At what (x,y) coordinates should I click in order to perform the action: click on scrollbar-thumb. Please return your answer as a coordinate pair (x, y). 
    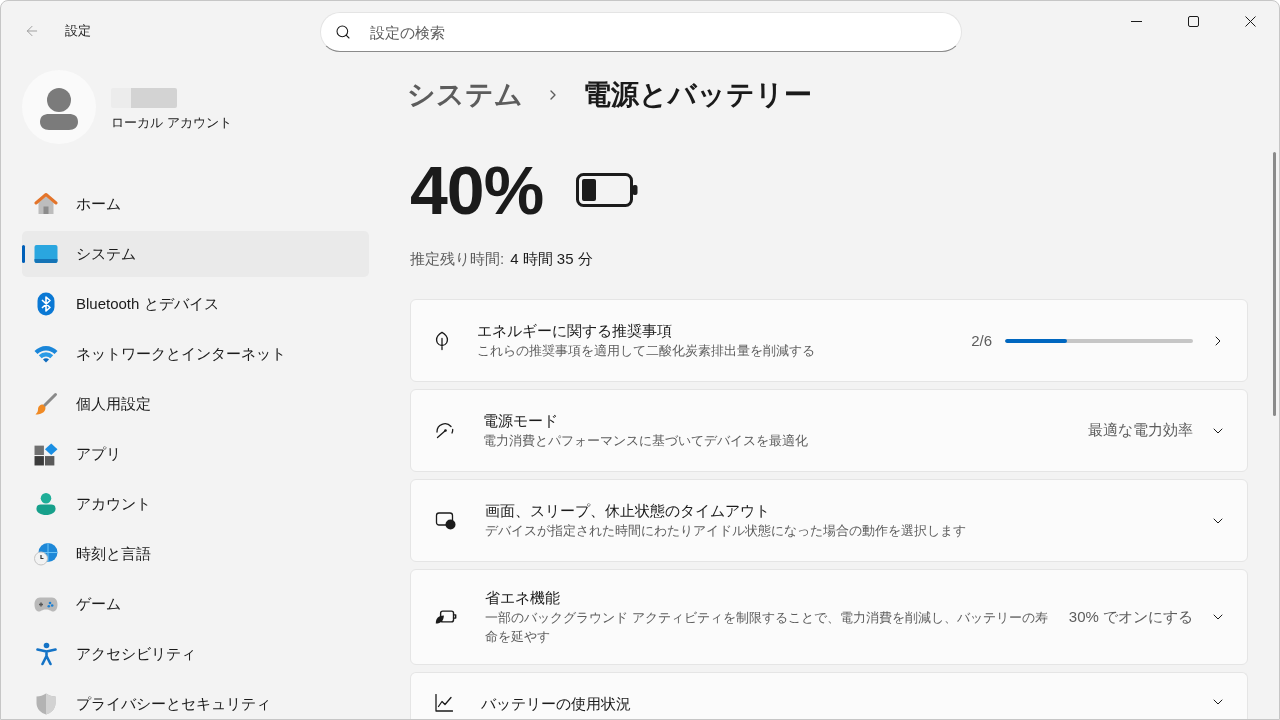
    Looking at the image, I should click on (1274, 284).